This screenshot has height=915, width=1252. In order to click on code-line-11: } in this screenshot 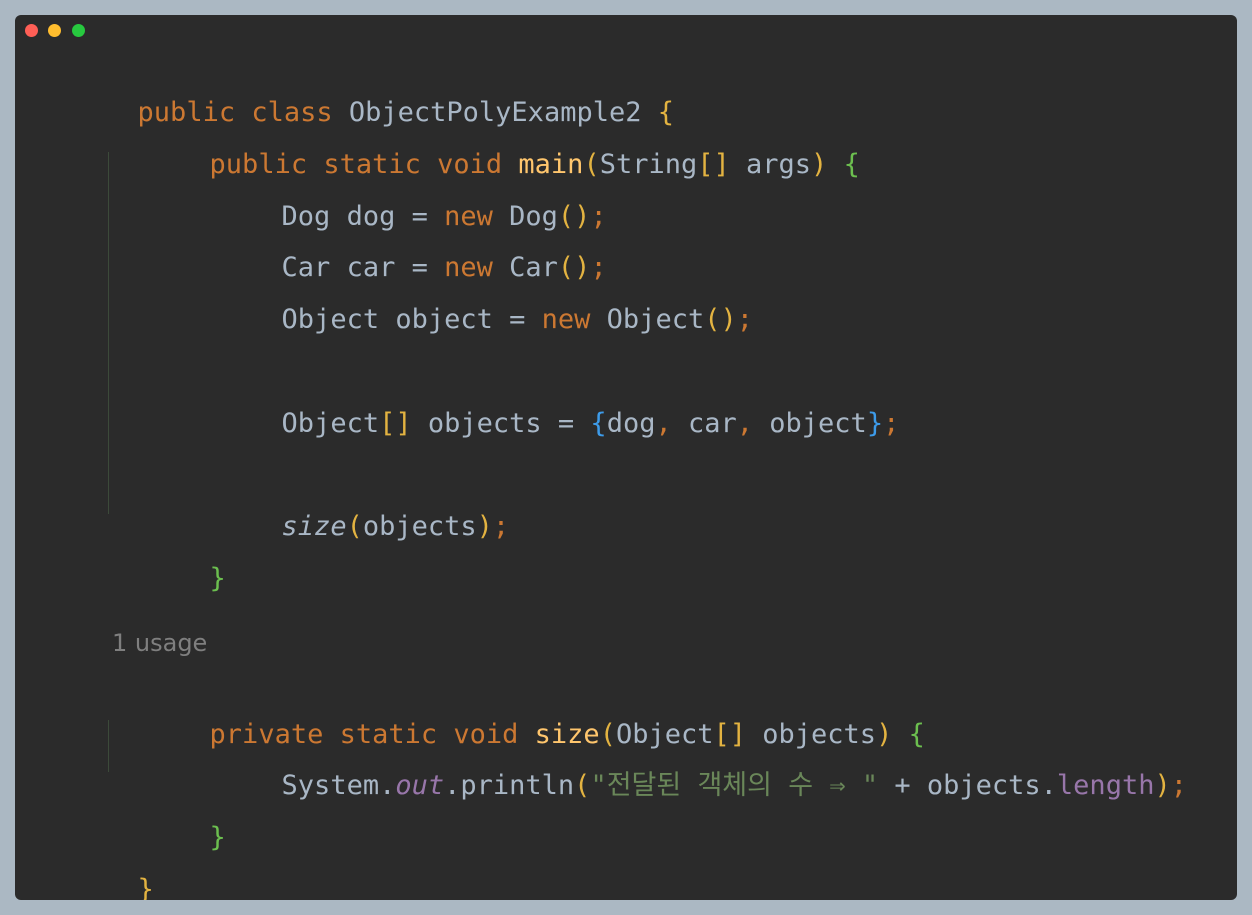, I will do `click(169, 815)`.